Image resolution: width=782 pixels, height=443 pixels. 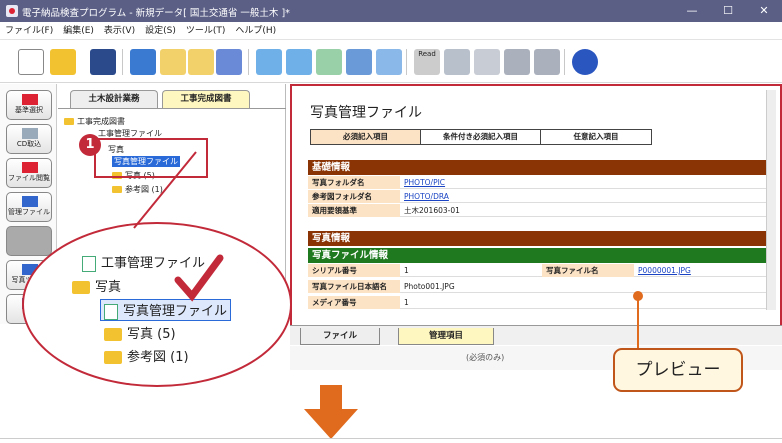 I want to click on print-icon, so click(x=517, y=62).